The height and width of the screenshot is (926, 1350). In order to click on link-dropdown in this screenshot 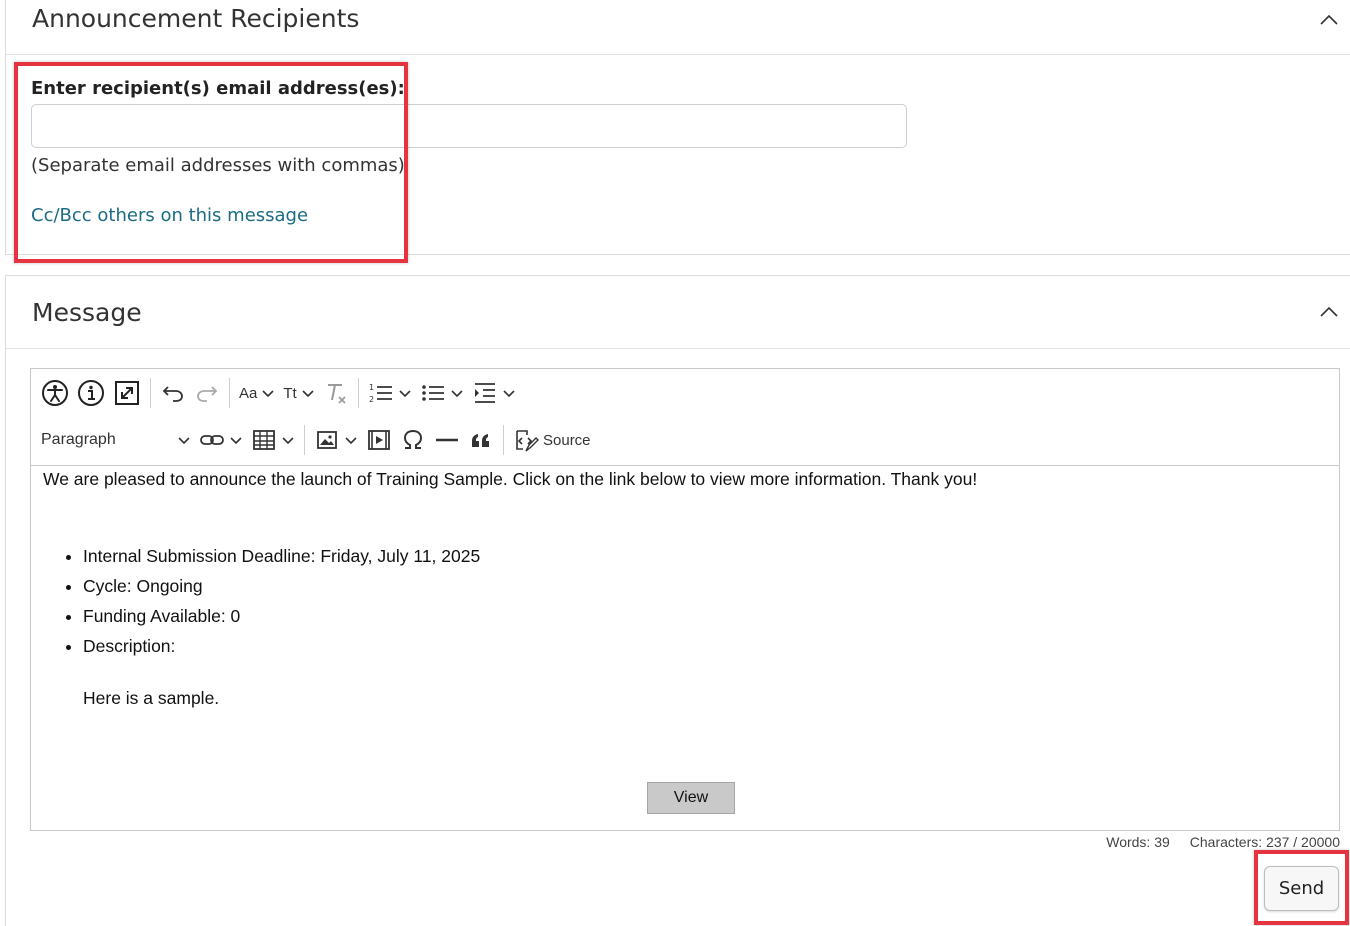, I will do `click(221, 440)`.